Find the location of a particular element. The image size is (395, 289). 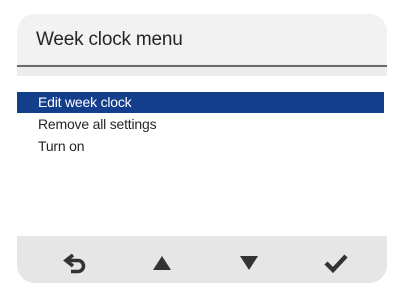

menu-item-label: Edit week clock is located at coordinates (85, 102).